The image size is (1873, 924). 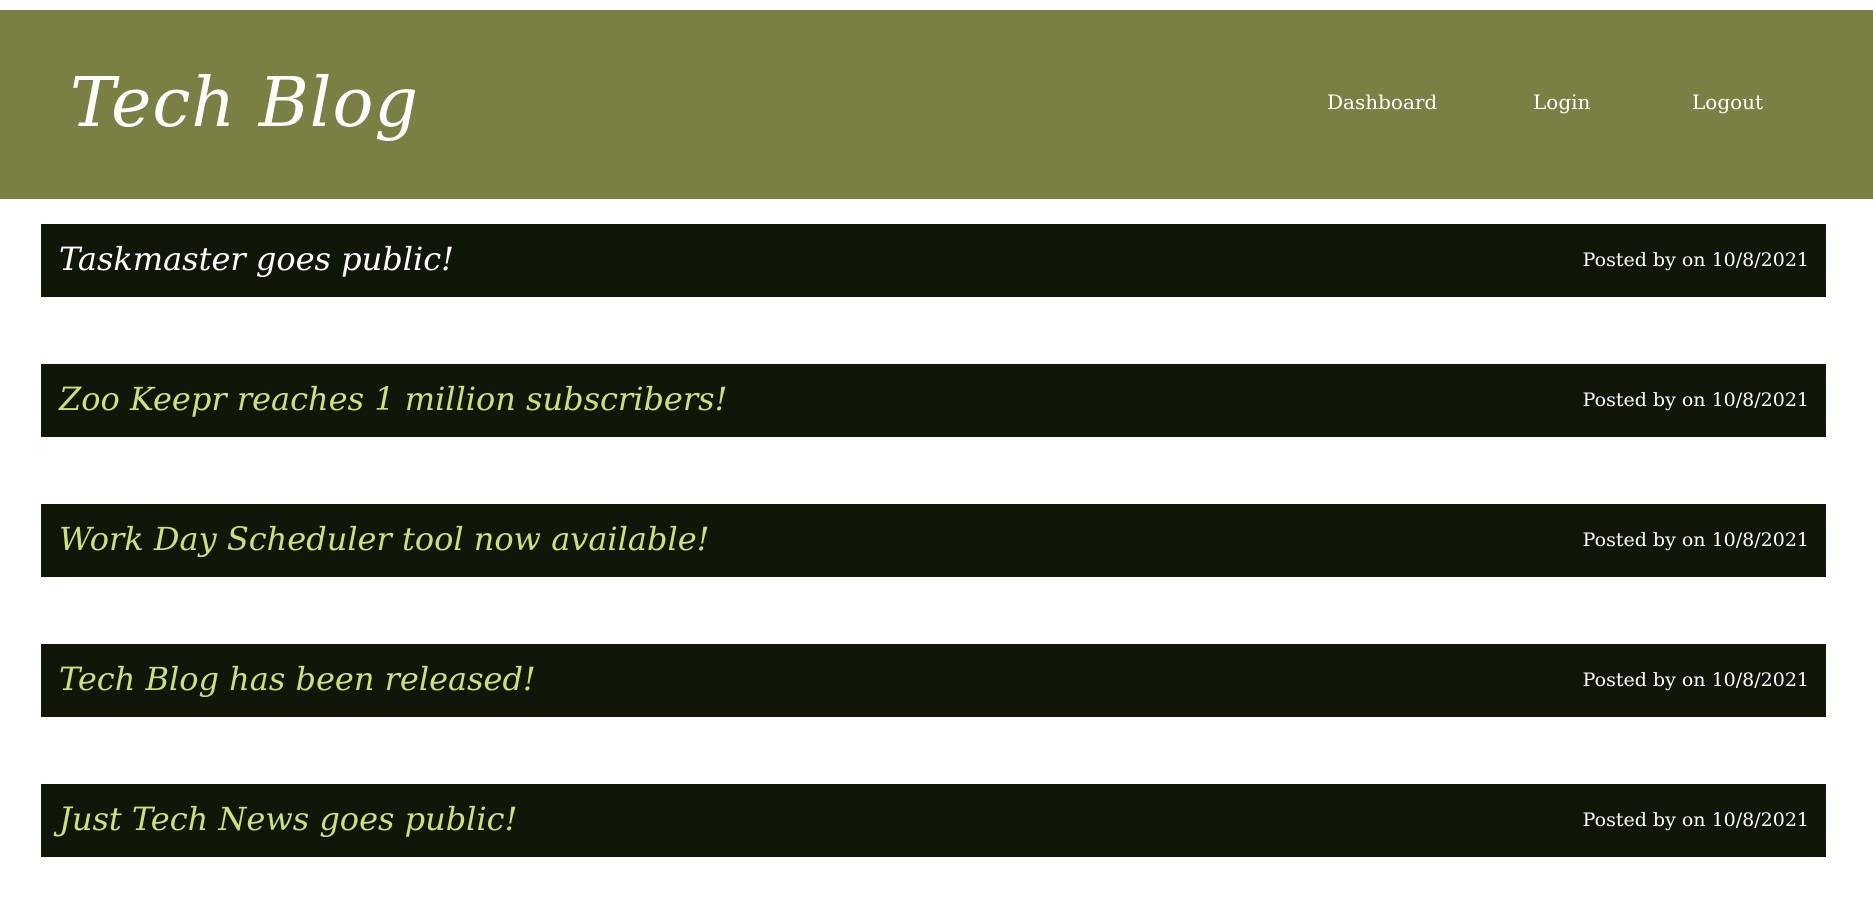 What do you see at coordinates (297, 679) in the screenshot?
I see `post-title: Tech Blog has been released!` at bounding box center [297, 679].